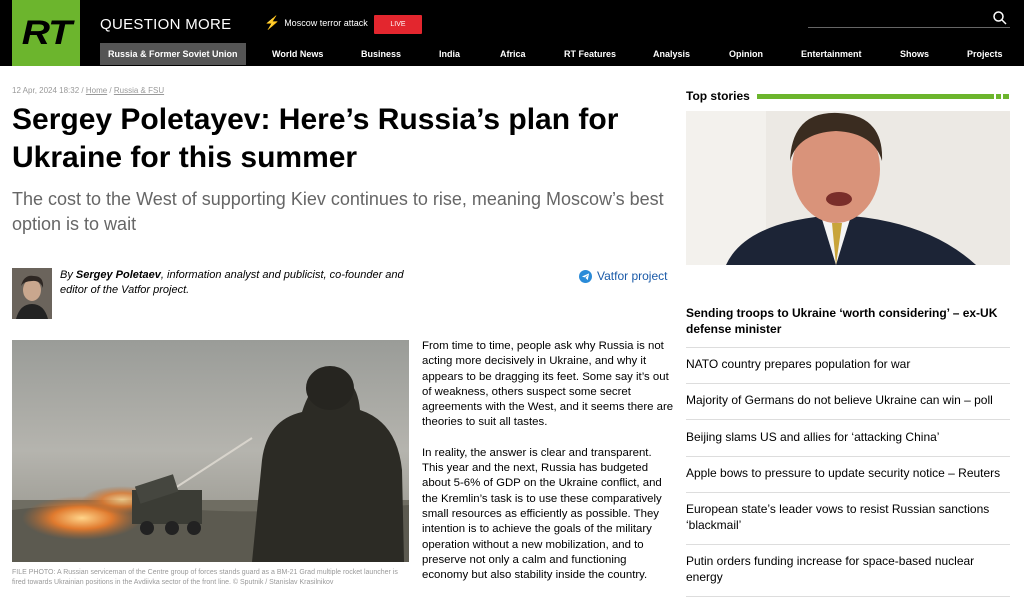 This screenshot has width=1024, height=609. I want to click on logo-text: RT, so click(46, 32).